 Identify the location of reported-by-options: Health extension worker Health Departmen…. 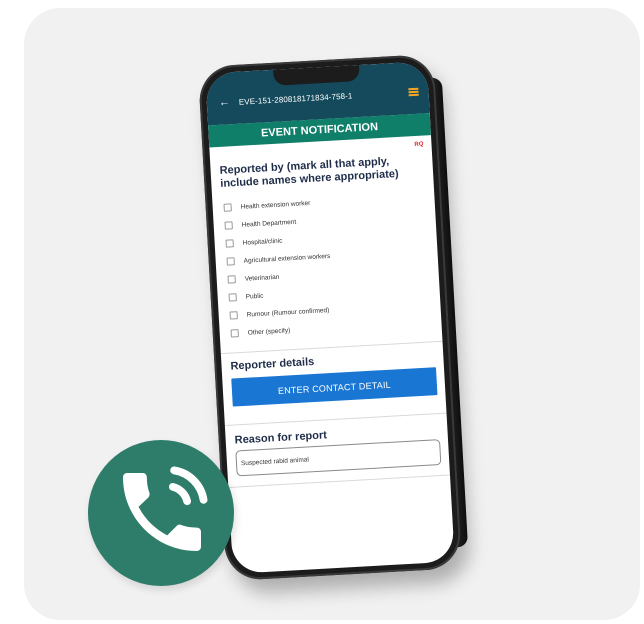
(327, 265).